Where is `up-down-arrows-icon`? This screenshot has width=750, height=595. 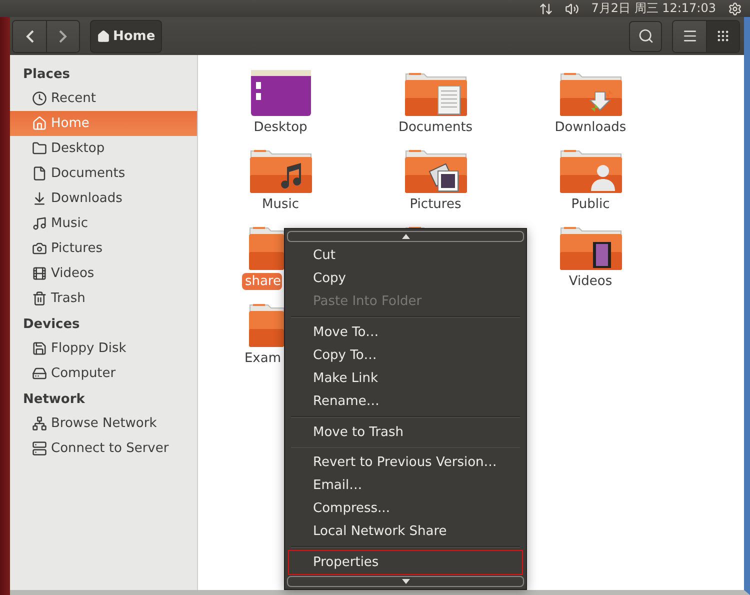
up-down-arrows-icon is located at coordinates (546, 9).